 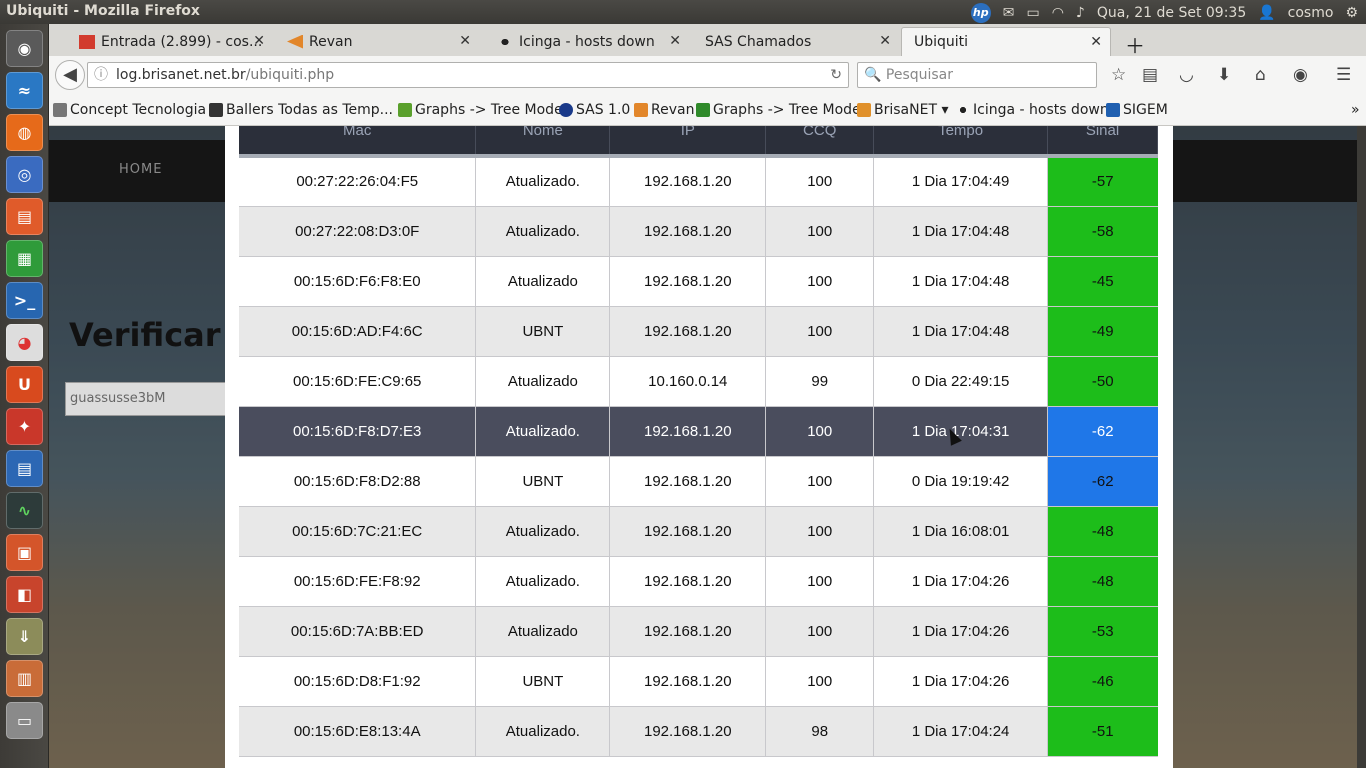 What do you see at coordinates (468, 75) in the screenshot?
I see `url-bar: ⓘ log.brisanet.net.br/ubiquiti.php ↻` at bounding box center [468, 75].